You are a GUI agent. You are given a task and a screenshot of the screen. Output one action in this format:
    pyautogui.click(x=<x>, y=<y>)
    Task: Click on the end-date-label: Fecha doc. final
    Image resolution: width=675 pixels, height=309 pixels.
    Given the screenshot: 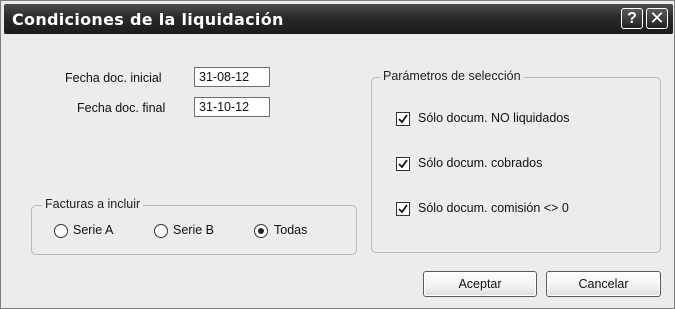 What is the action you would take?
    pyautogui.click(x=121, y=108)
    